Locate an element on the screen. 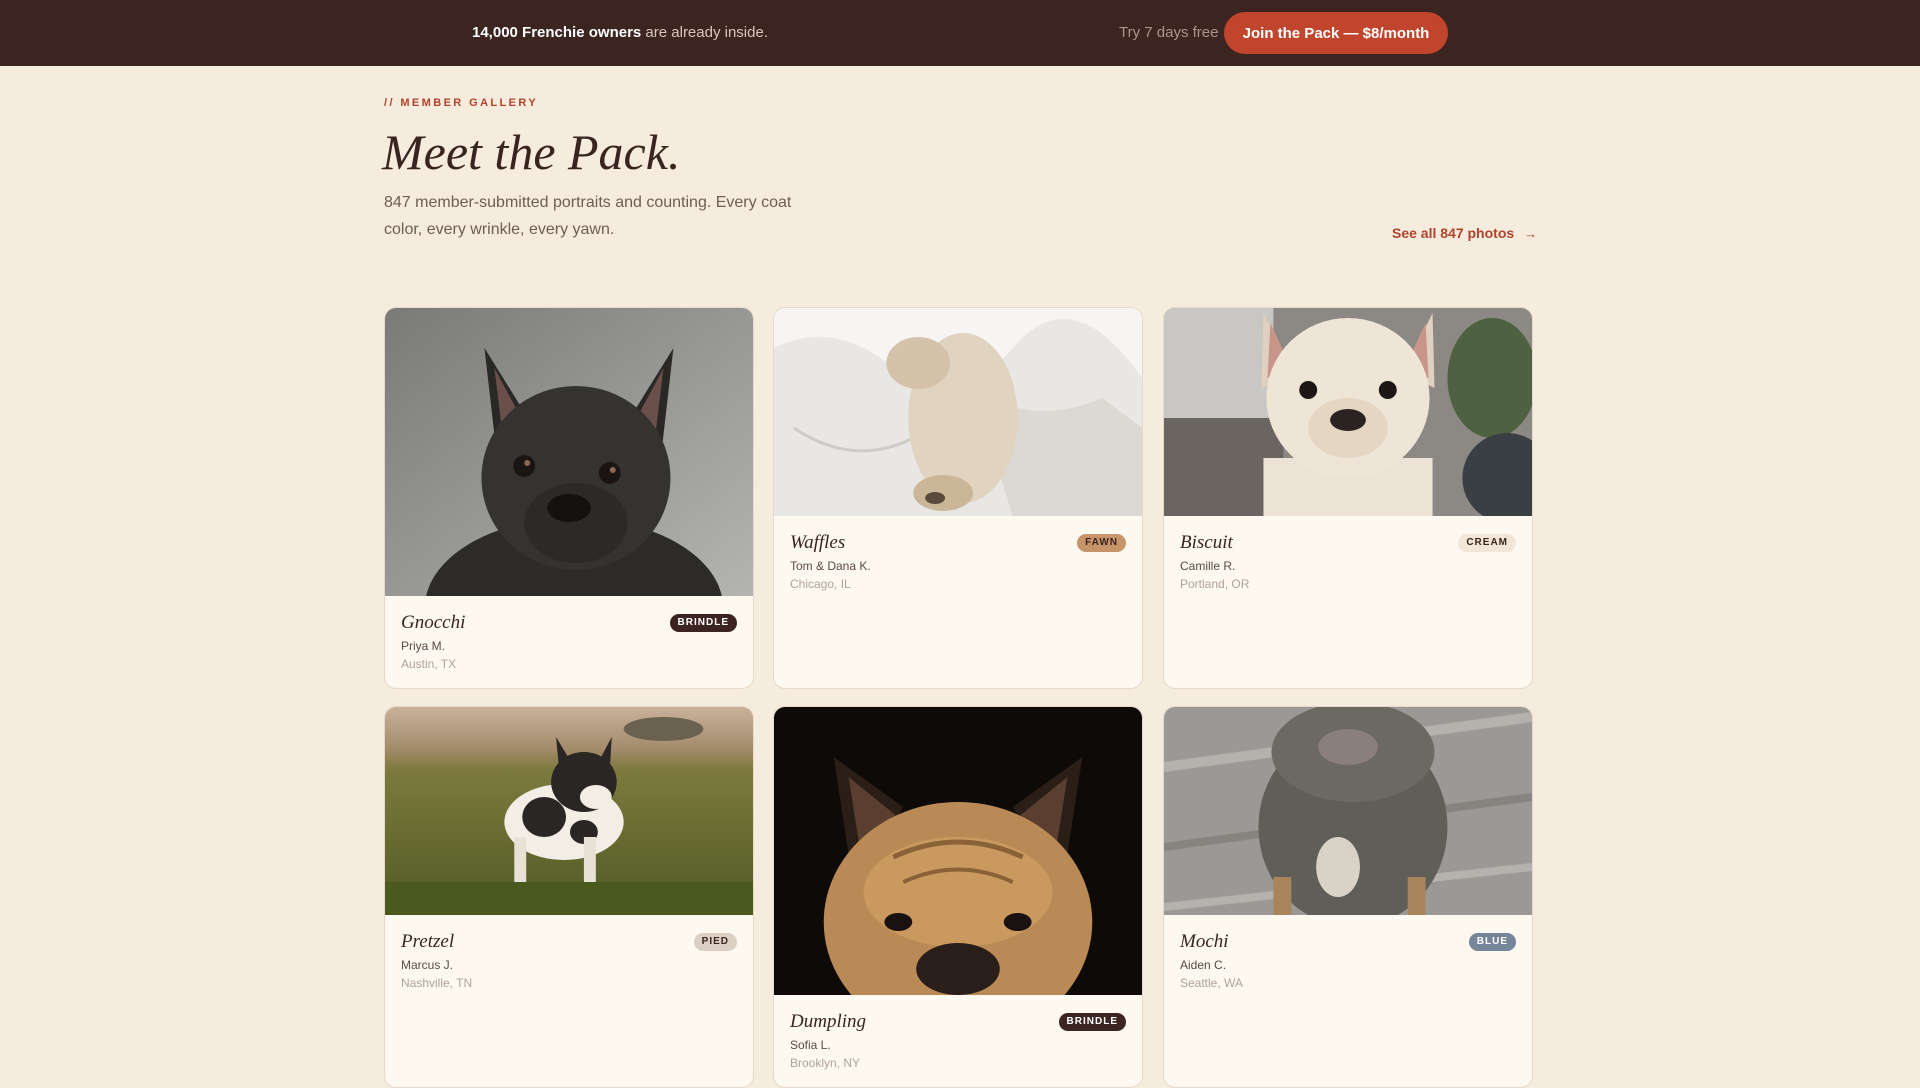 The image size is (1920, 1088). owner-name: Camille R. is located at coordinates (1208, 566).